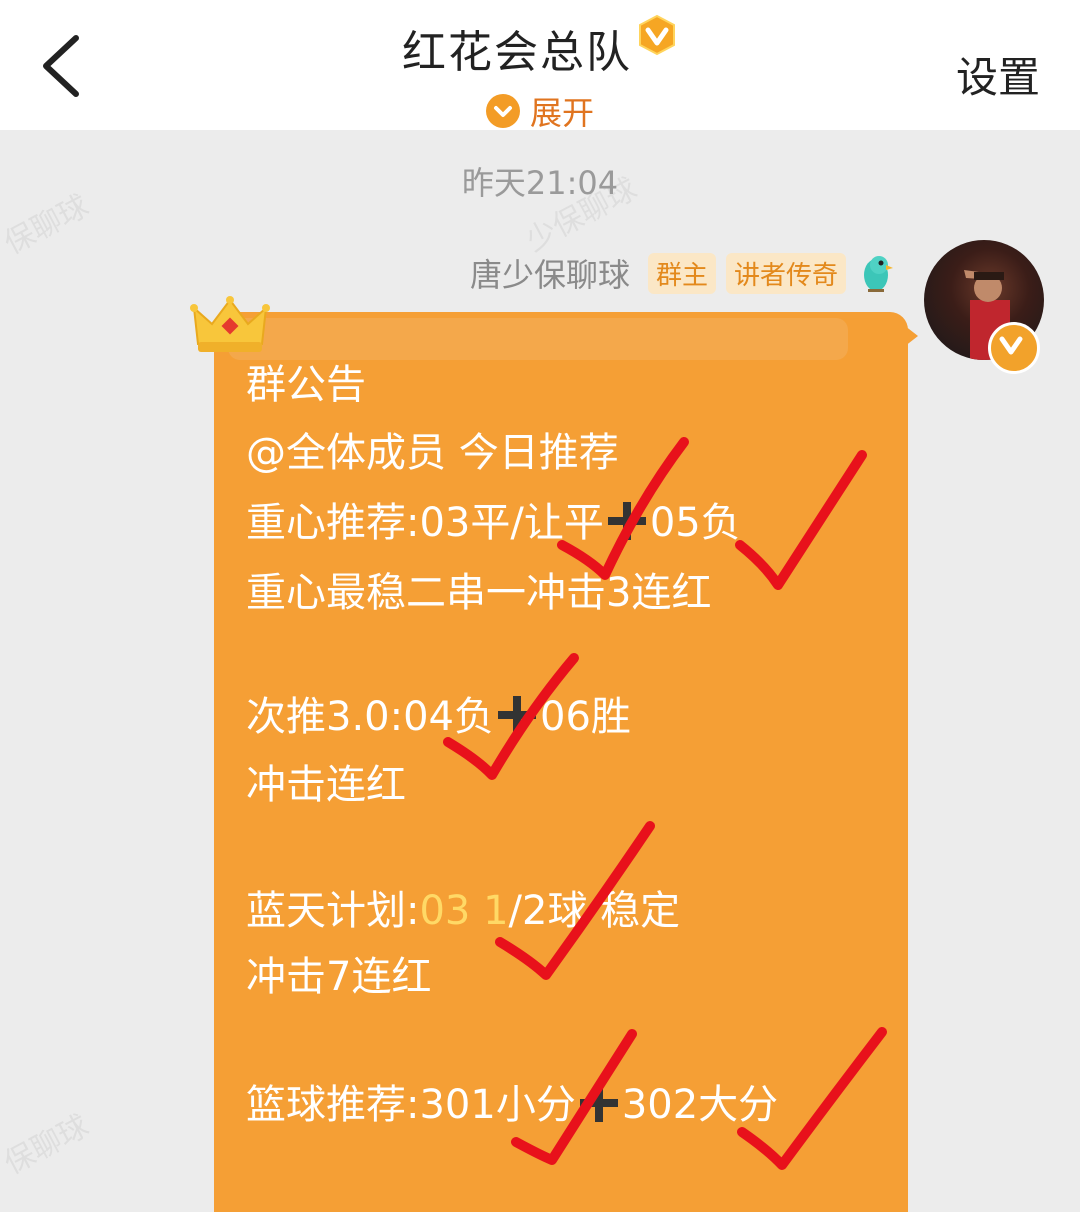 The image size is (1080, 1212). I want to click on highlighted-text: 03 1, so click(464, 911).